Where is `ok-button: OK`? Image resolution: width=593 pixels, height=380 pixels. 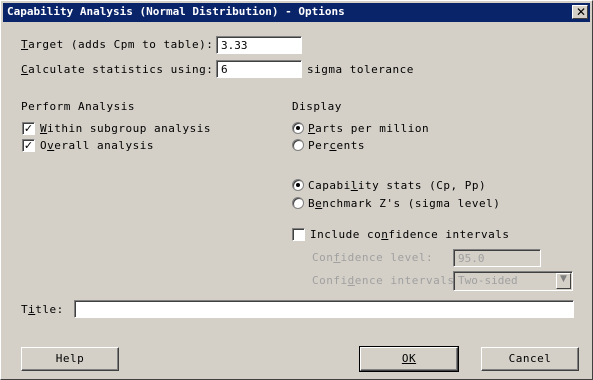 ok-button: OK is located at coordinates (409, 359).